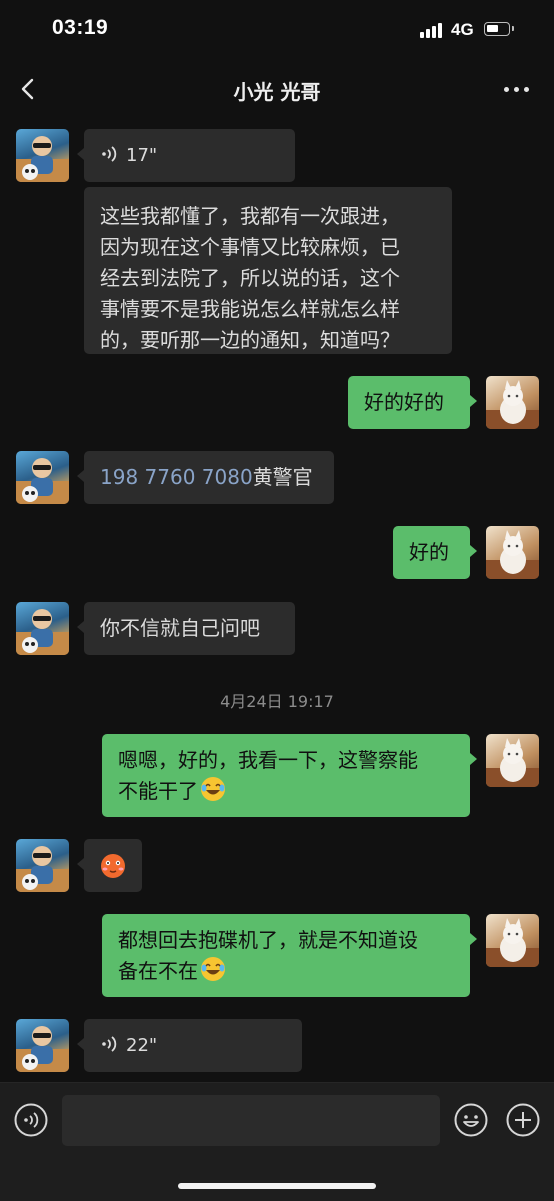  What do you see at coordinates (189, 1045) in the screenshot?
I see `voice-message: 22"` at bounding box center [189, 1045].